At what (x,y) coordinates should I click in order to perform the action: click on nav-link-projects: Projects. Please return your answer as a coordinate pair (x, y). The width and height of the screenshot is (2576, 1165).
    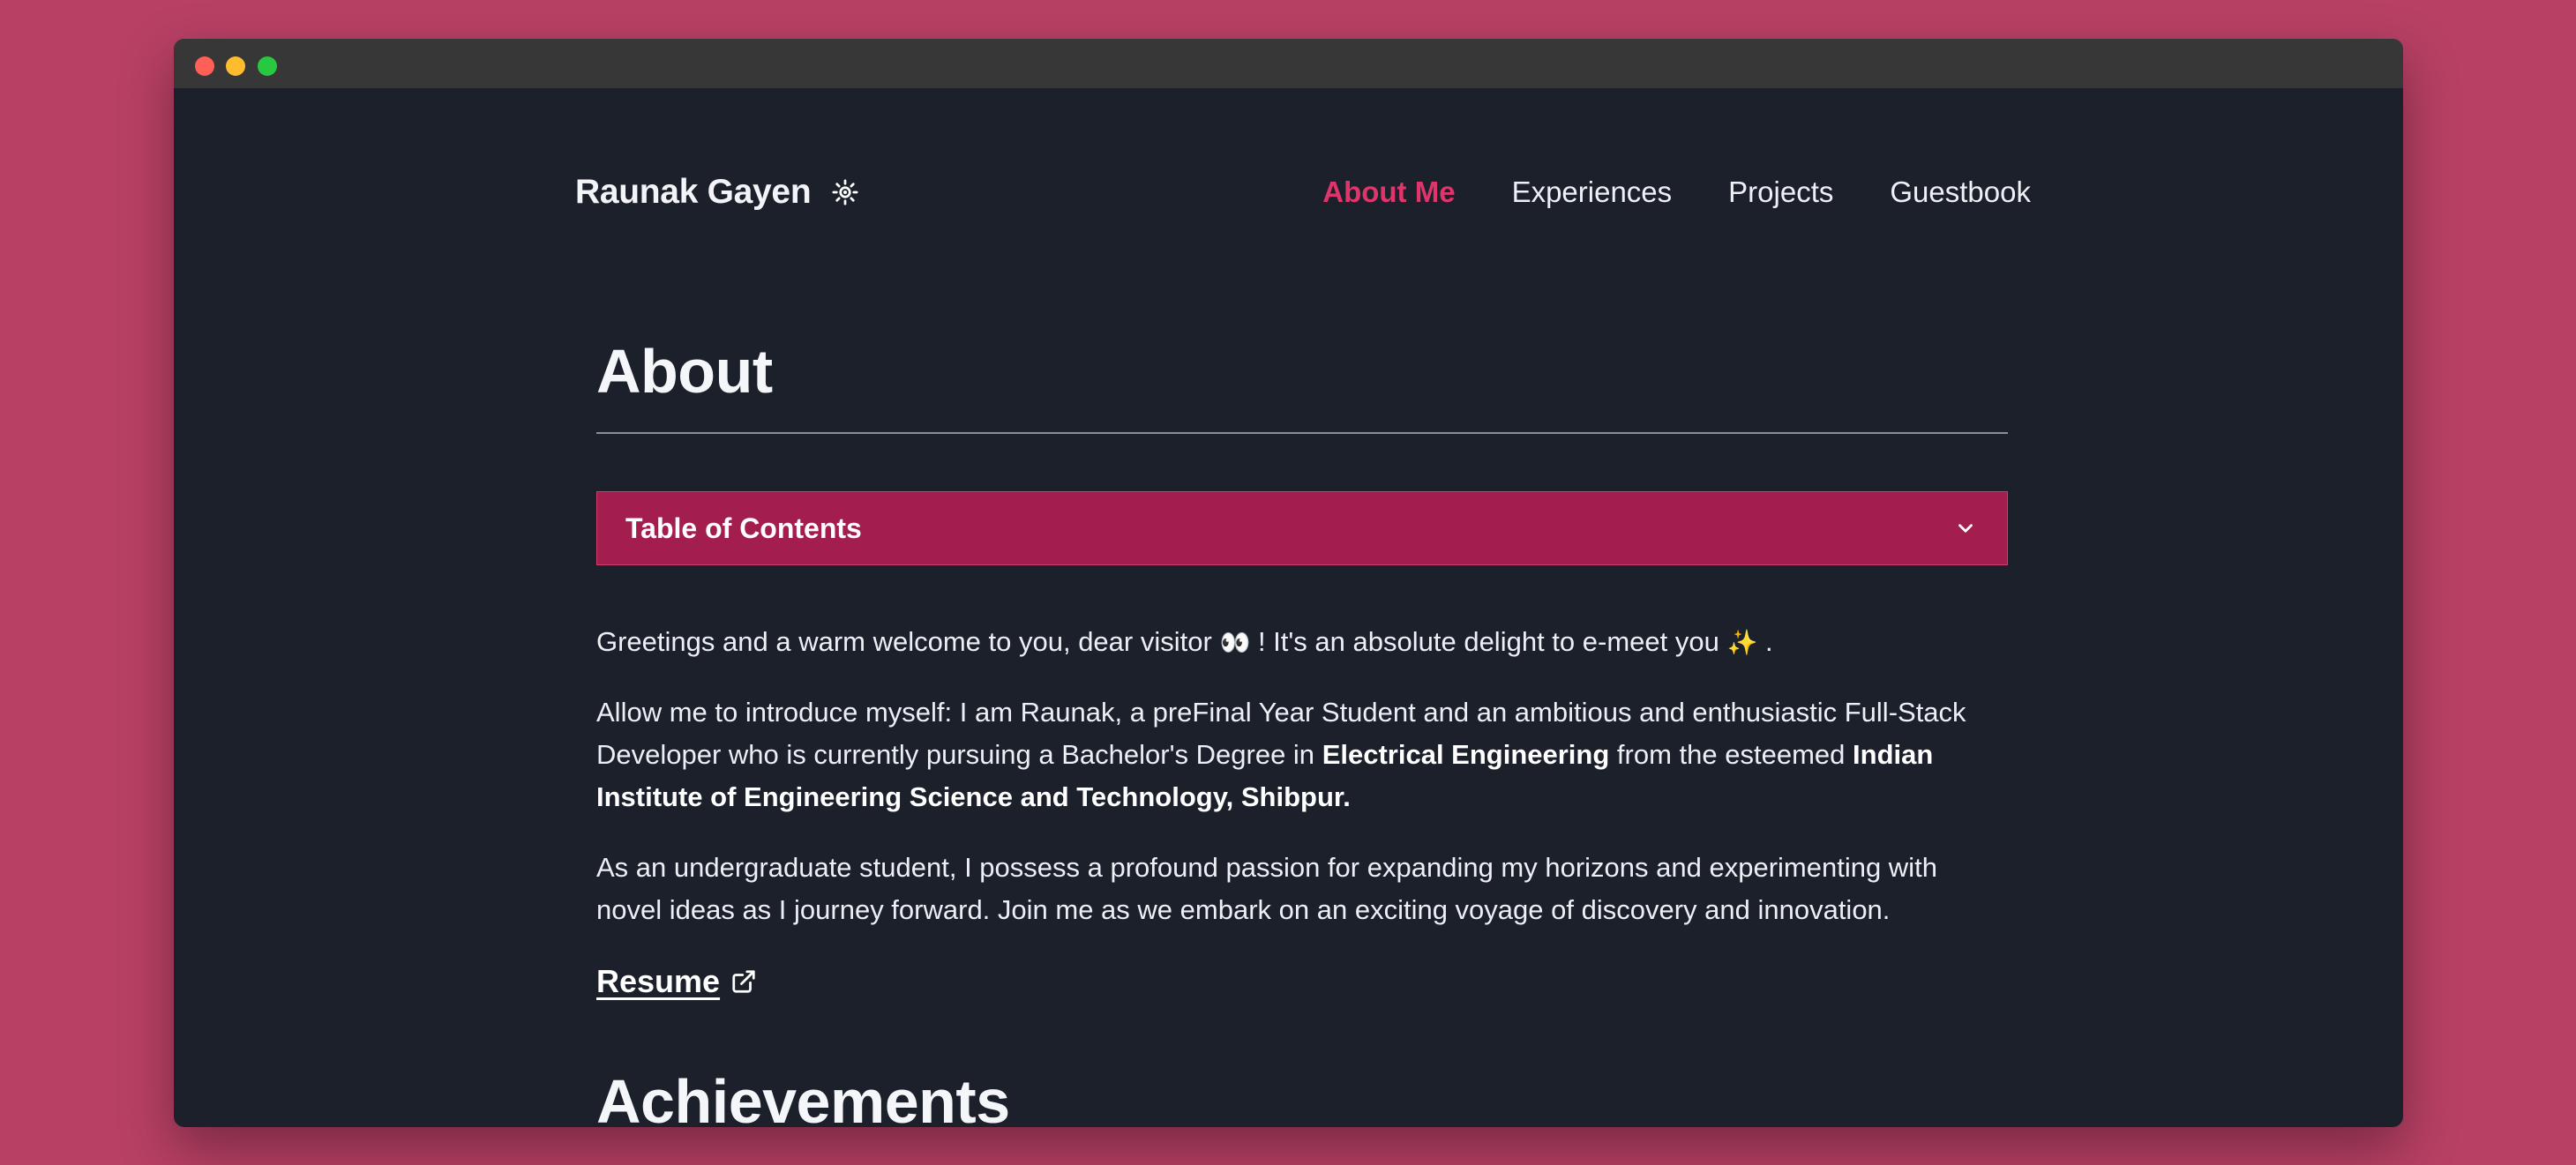
    Looking at the image, I should click on (1781, 192).